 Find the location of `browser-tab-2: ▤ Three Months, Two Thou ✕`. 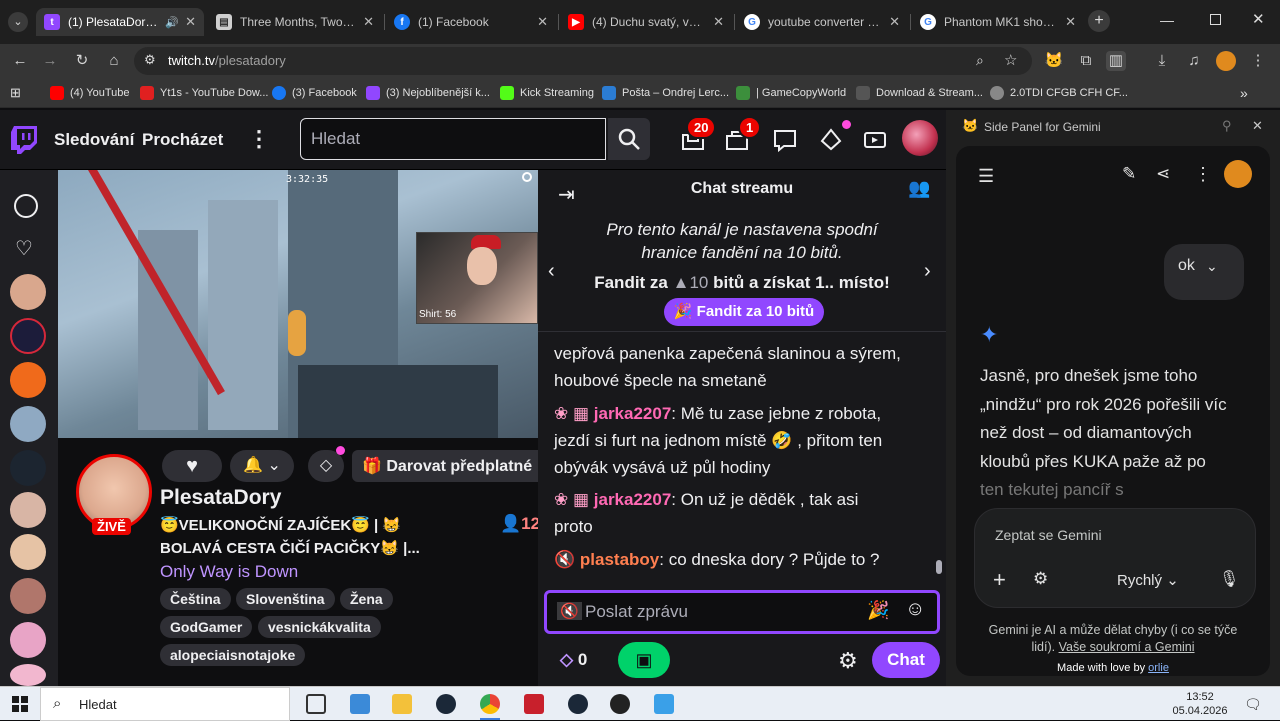

browser-tab-2: ▤ Three Months, Two Thou ✕ is located at coordinates (295, 22).